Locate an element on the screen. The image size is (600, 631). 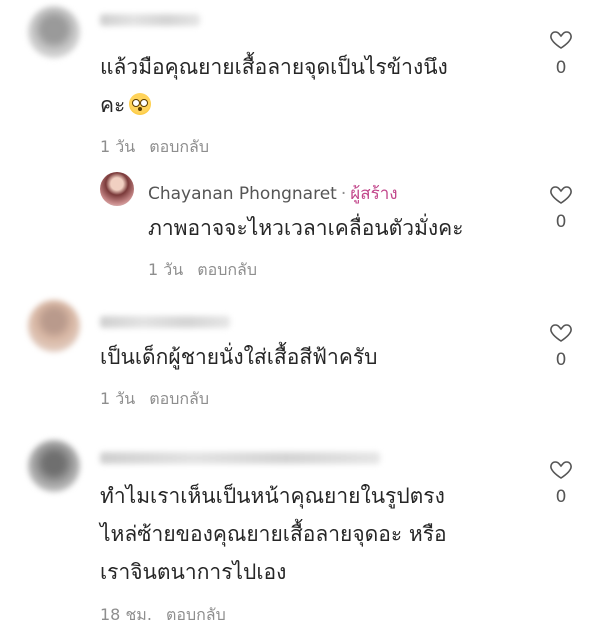
comment-meta: 18 ชม. ตอบกลับ is located at coordinates (163, 615).